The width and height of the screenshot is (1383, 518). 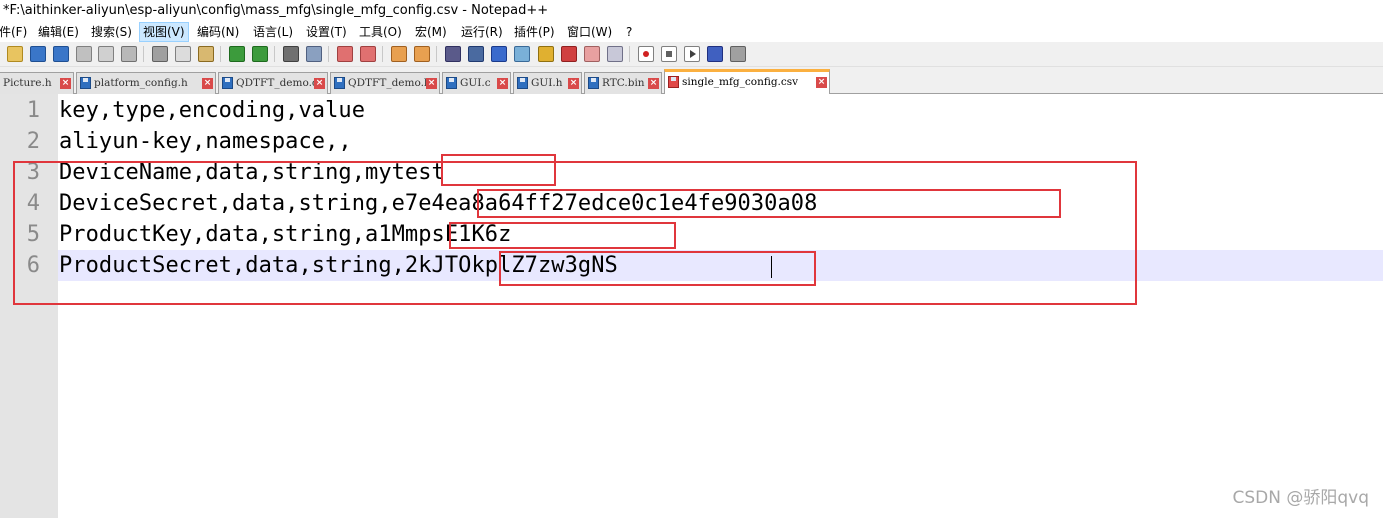 I want to click on annotation-box-productsecret, so click(x=657, y=268).